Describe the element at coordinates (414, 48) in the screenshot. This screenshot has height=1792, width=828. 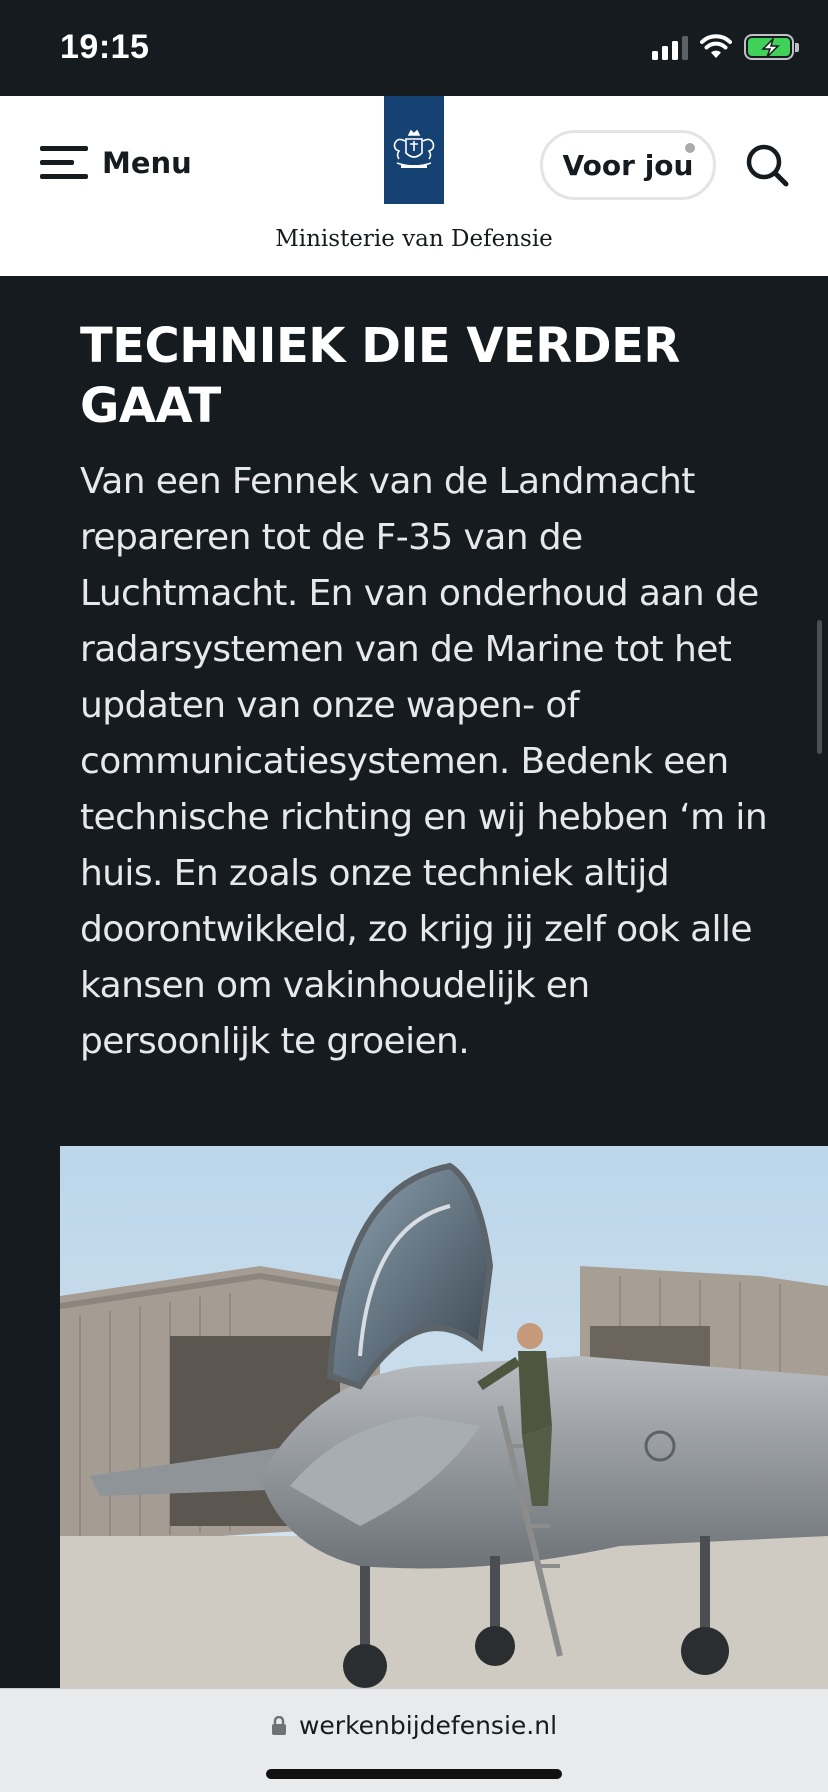
I see `status-bar: 19:15` at that location.